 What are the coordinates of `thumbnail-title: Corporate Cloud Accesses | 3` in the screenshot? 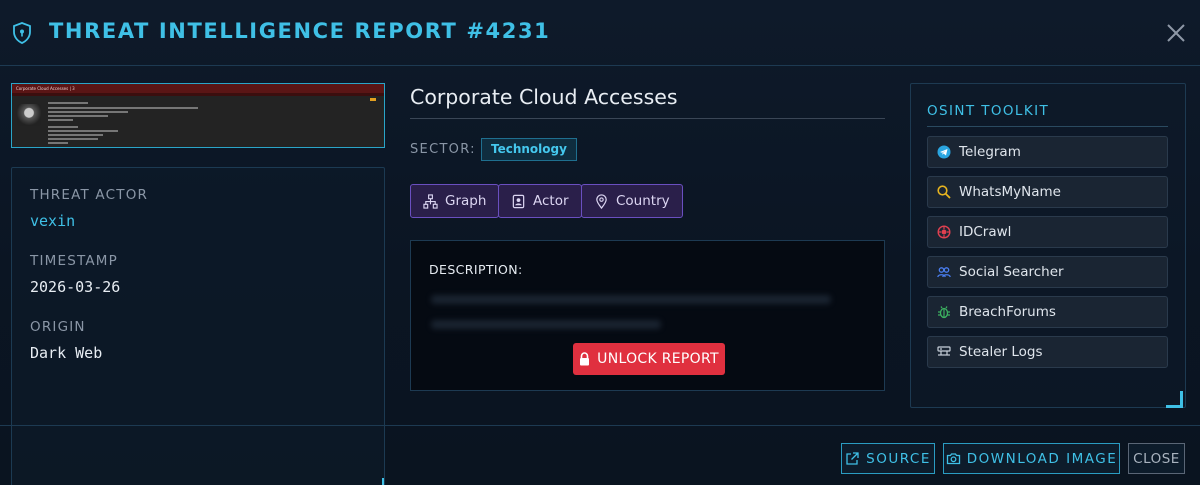 It's located at (45, 88).